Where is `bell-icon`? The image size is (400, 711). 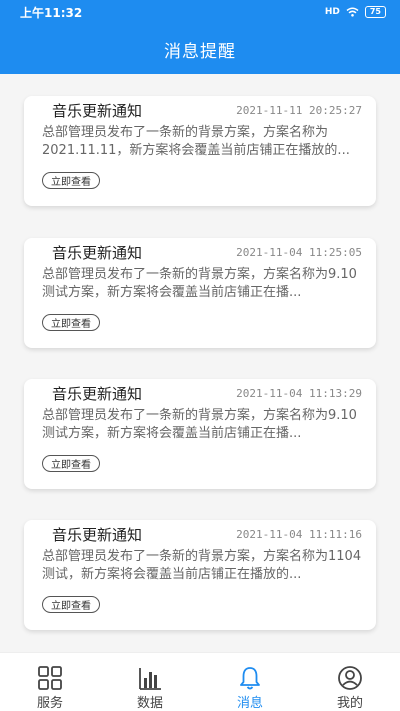 bell-icon is located at coordinates (250, 678).